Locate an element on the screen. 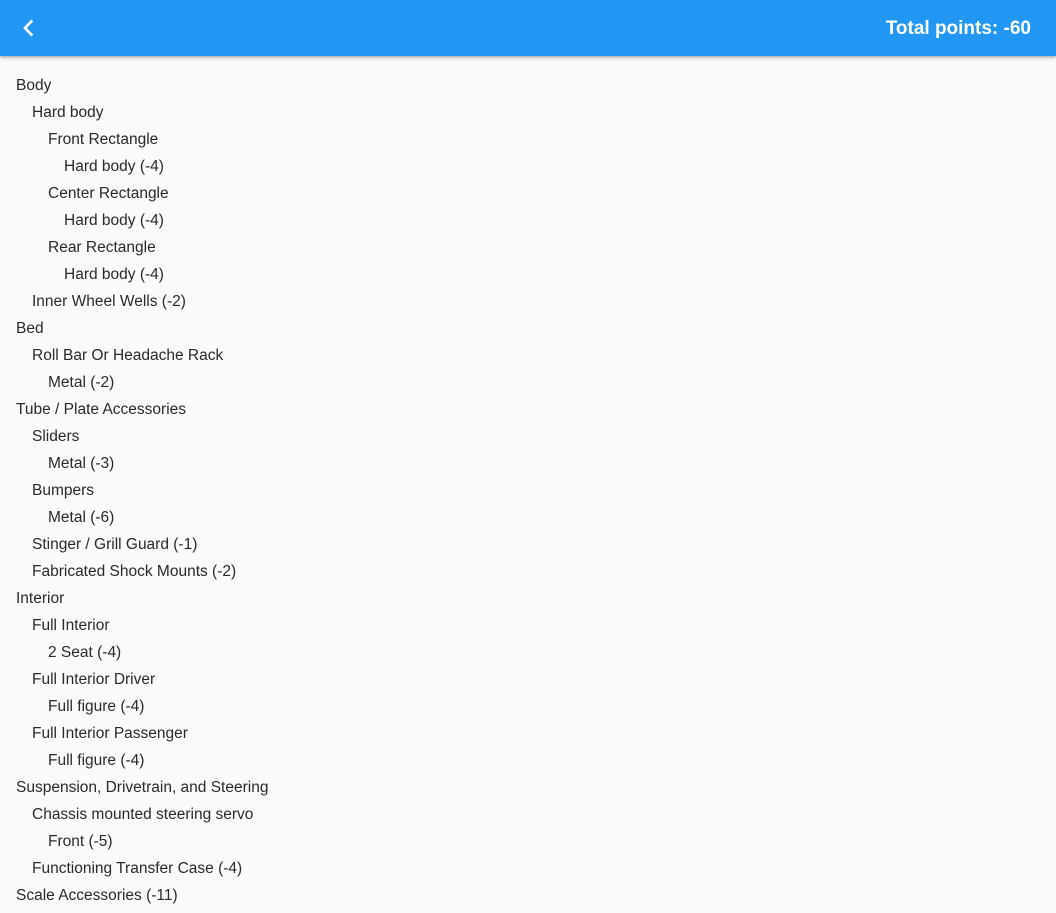 This screenshot has height=913, width=1056. tree-item-level-1: Bumpers is located at coordinates (63, 490).